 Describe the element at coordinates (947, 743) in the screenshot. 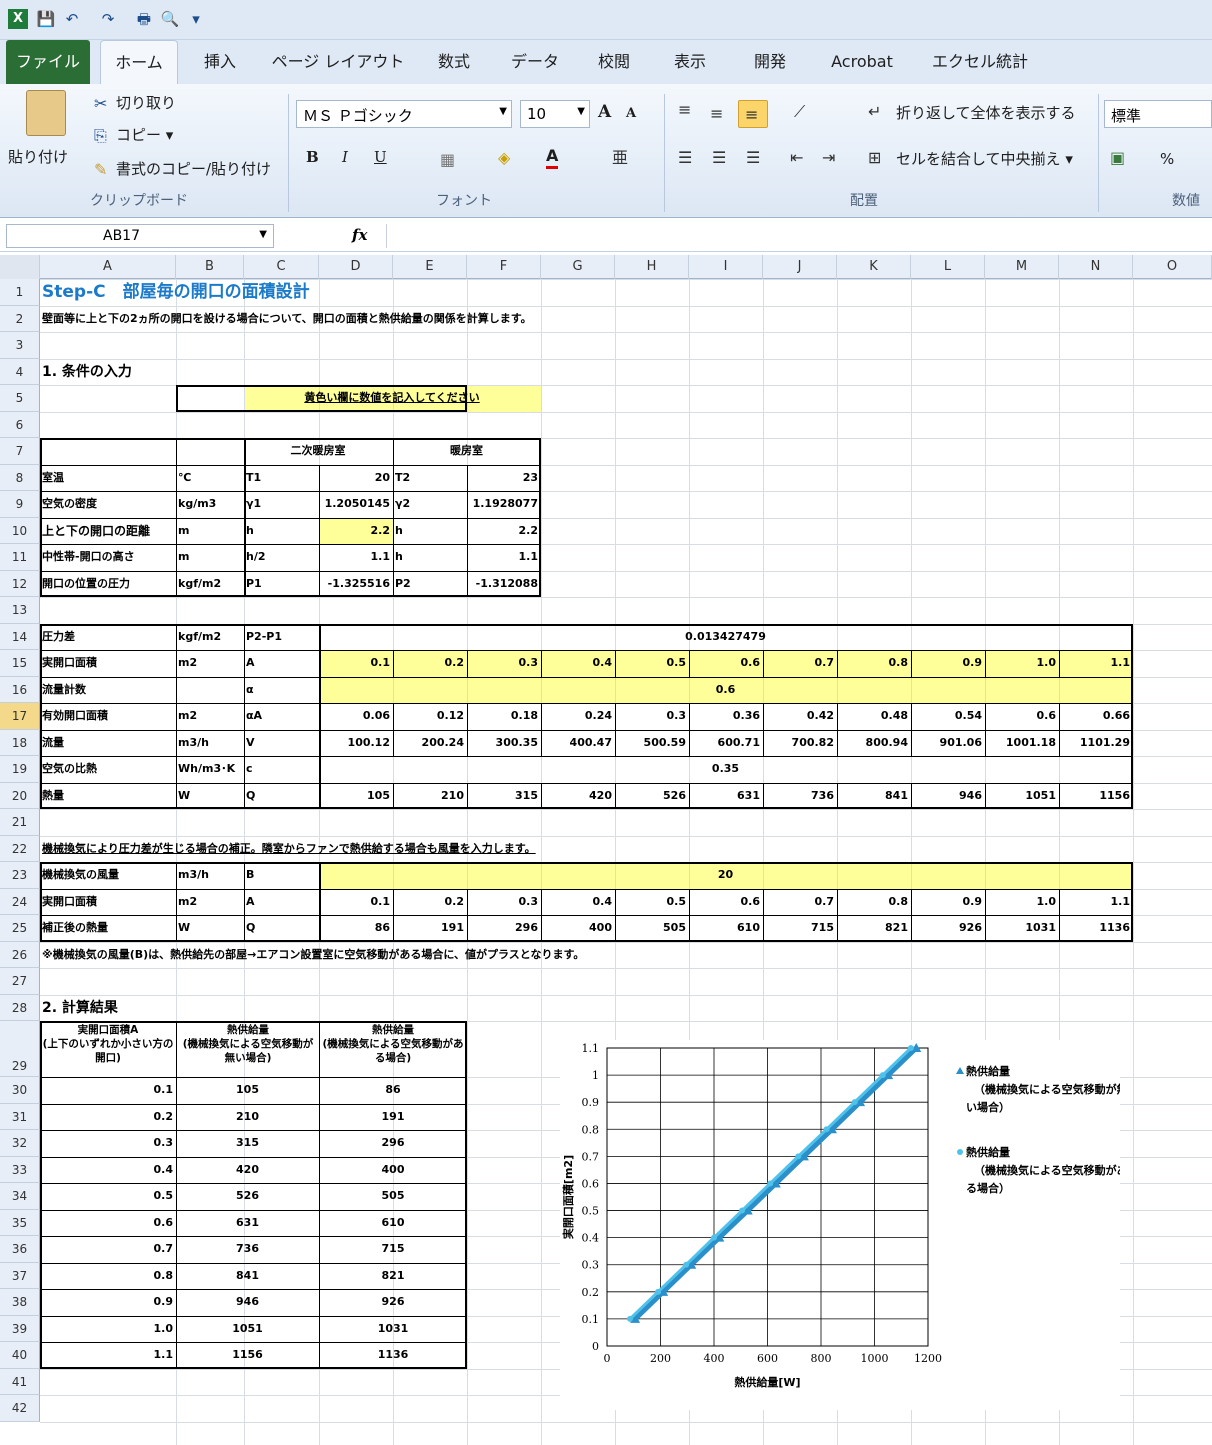

I see `flow-value: 901.06` at that location.